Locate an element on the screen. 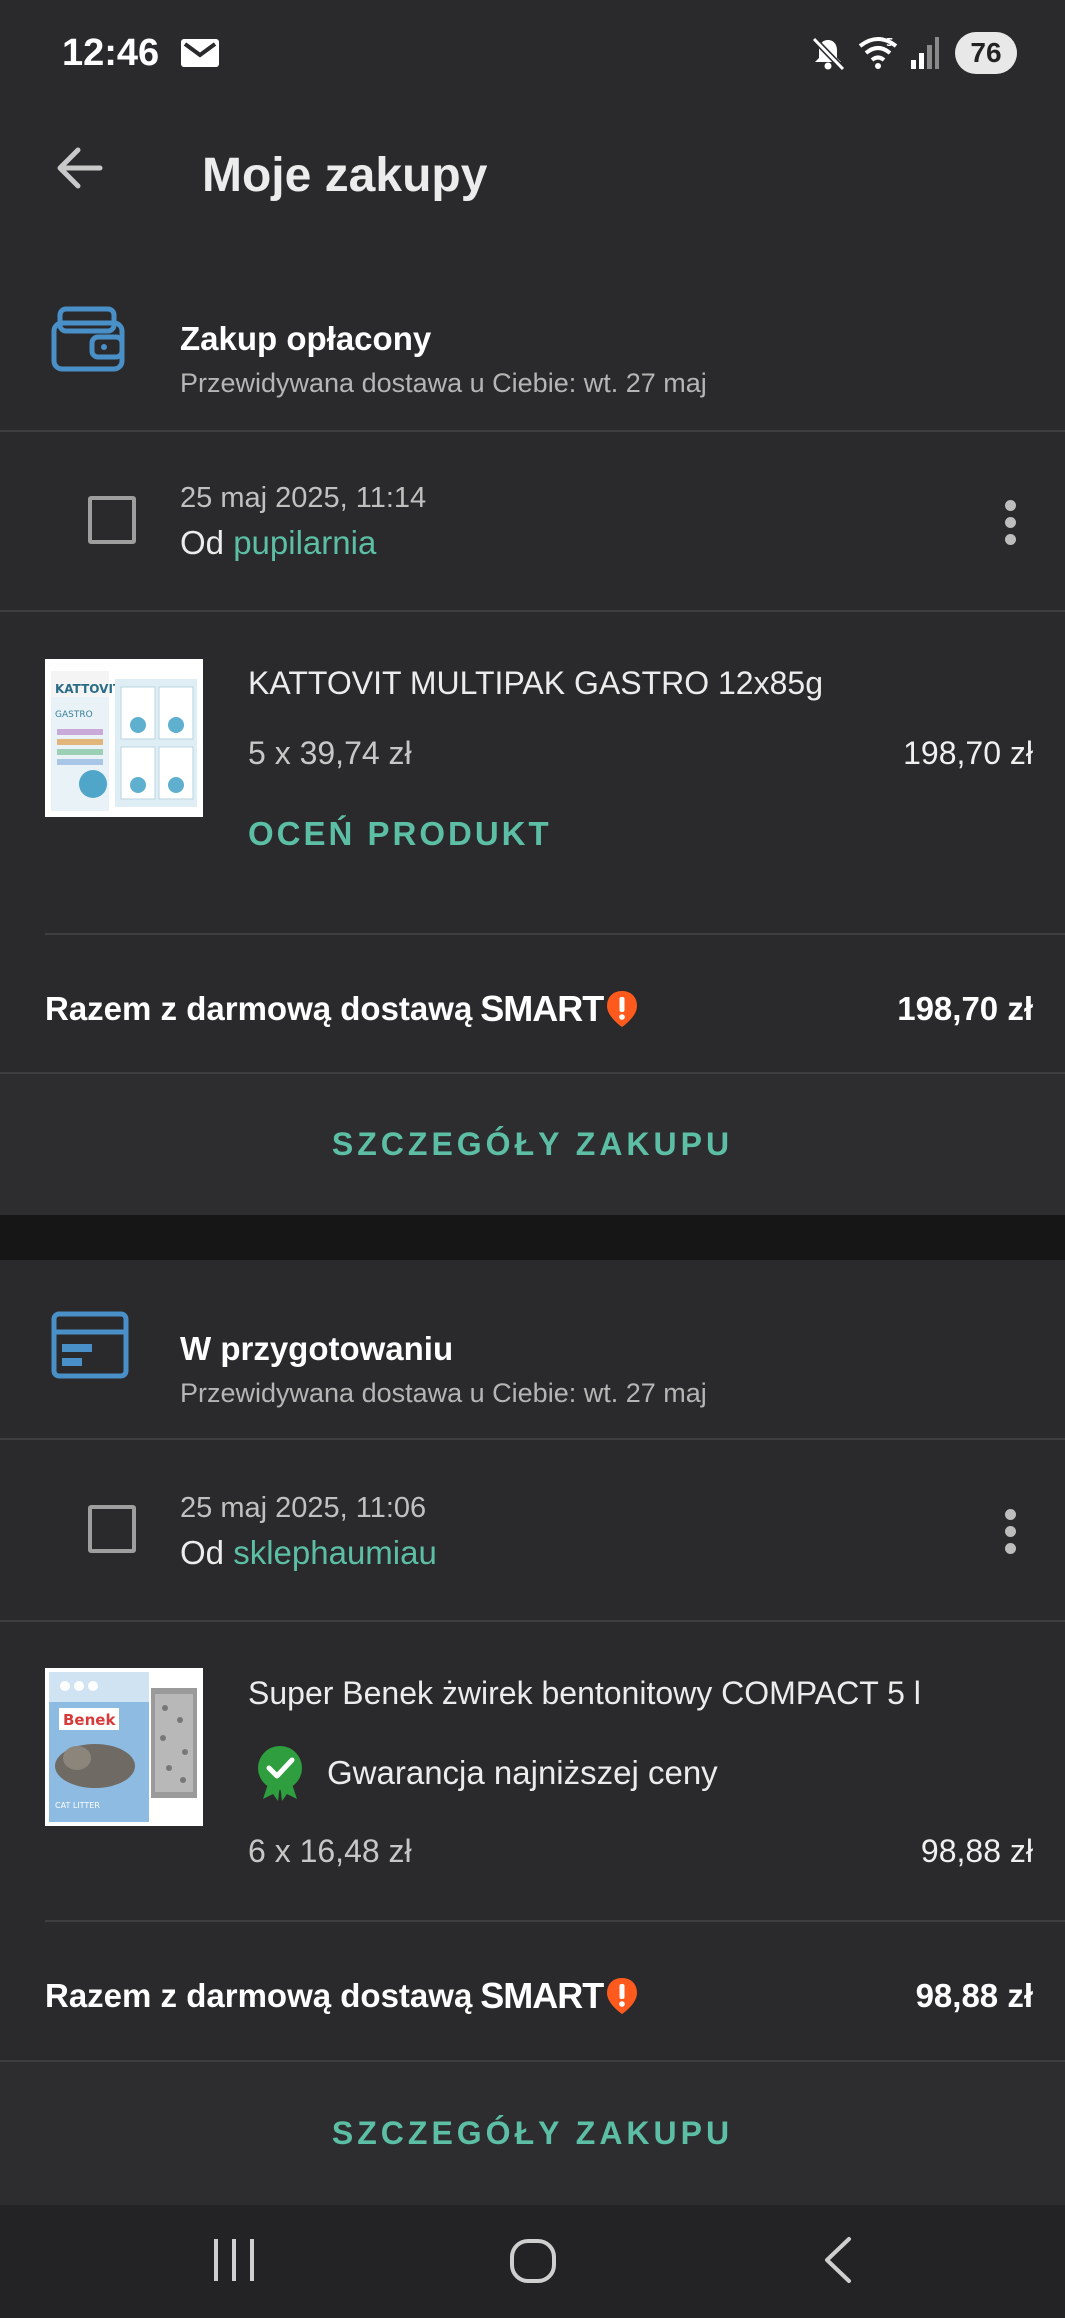 Image resolution: width=1065 pixels, height=2318 pixels. seller-link: pupilarnia is located at coordinates (304, 542).